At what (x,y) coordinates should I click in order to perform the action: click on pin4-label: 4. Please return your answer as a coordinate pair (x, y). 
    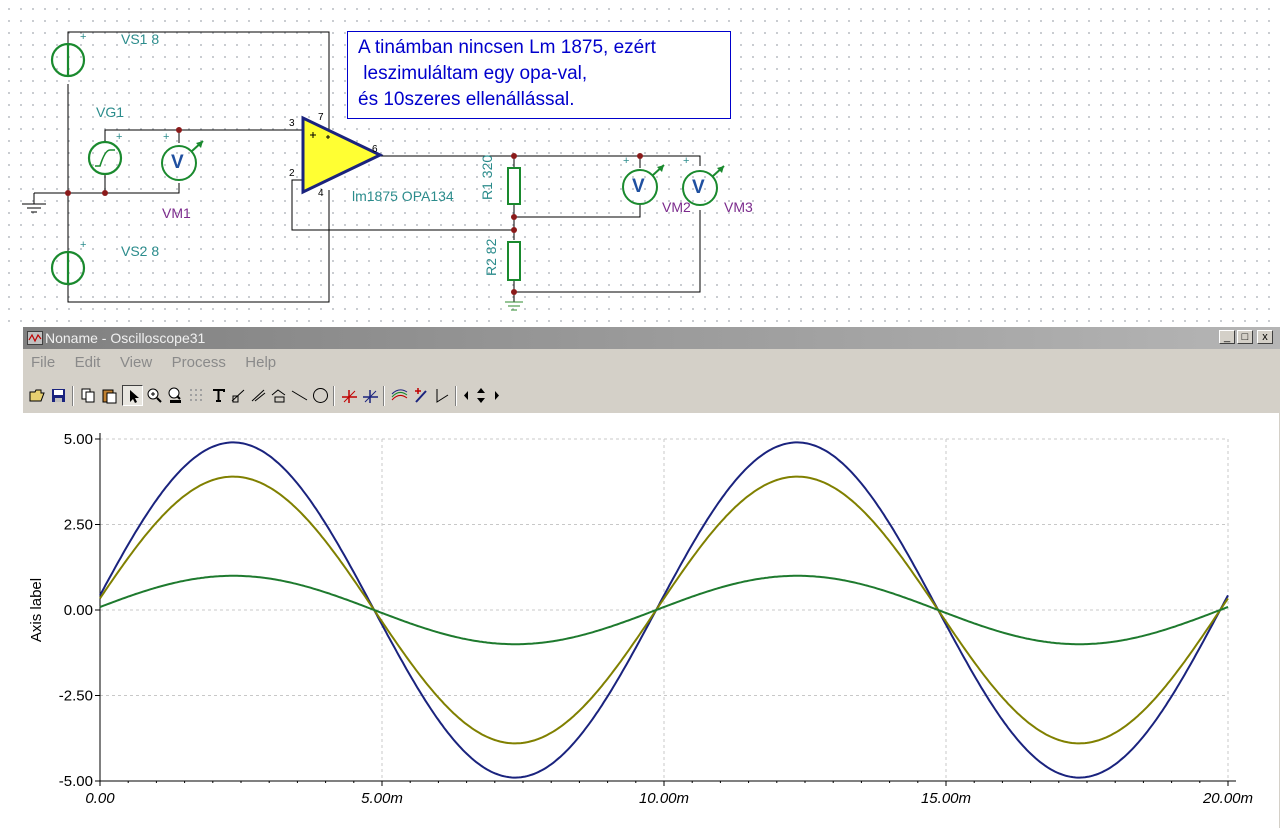
    Looking at the image, I should click on (321, 193).